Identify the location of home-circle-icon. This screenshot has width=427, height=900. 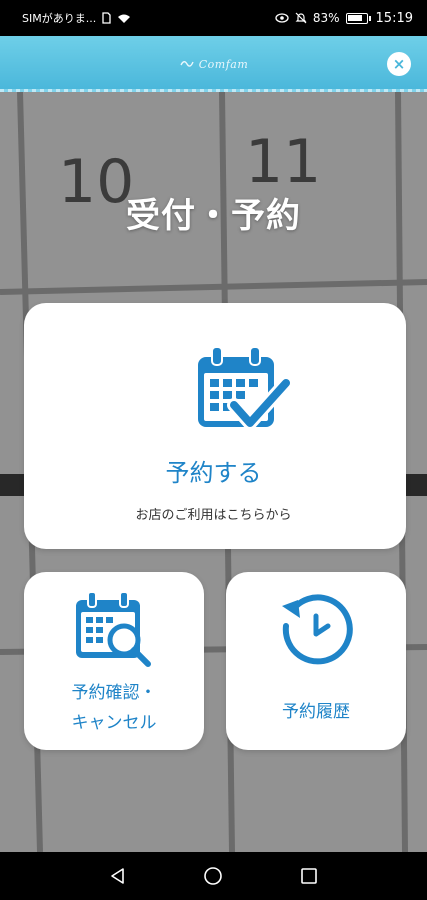
(213, 876).